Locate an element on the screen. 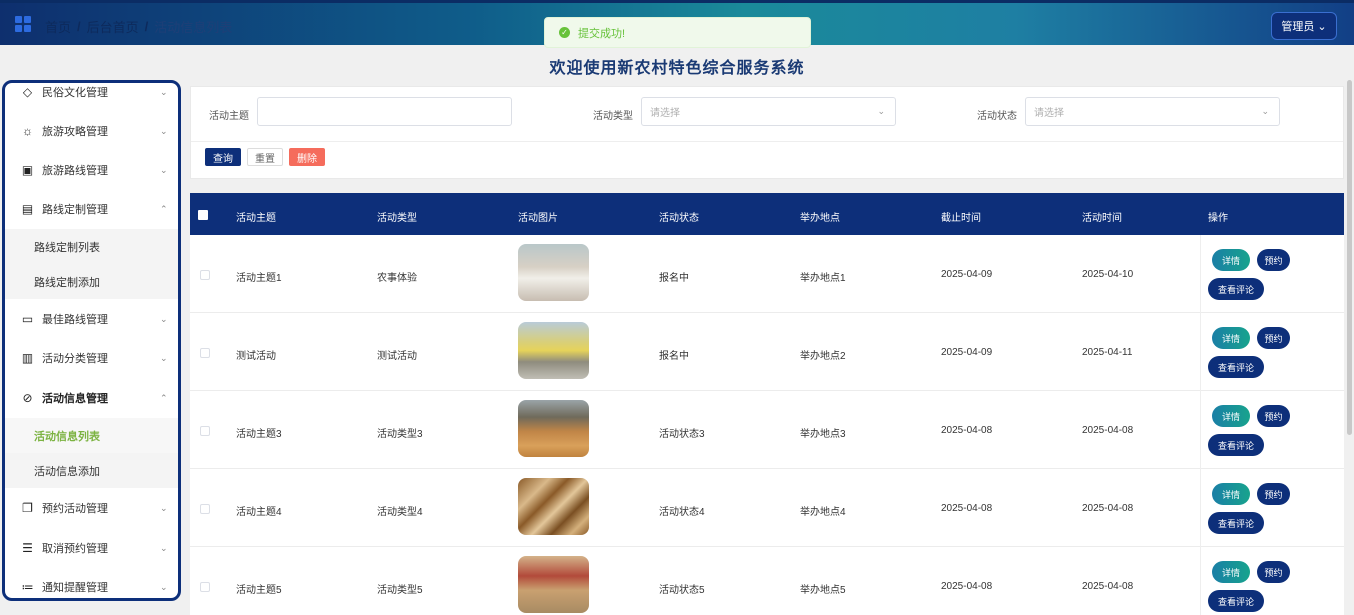 The image size is (1354, 615). select-all-checkbox is located at coordinates (203, 215).